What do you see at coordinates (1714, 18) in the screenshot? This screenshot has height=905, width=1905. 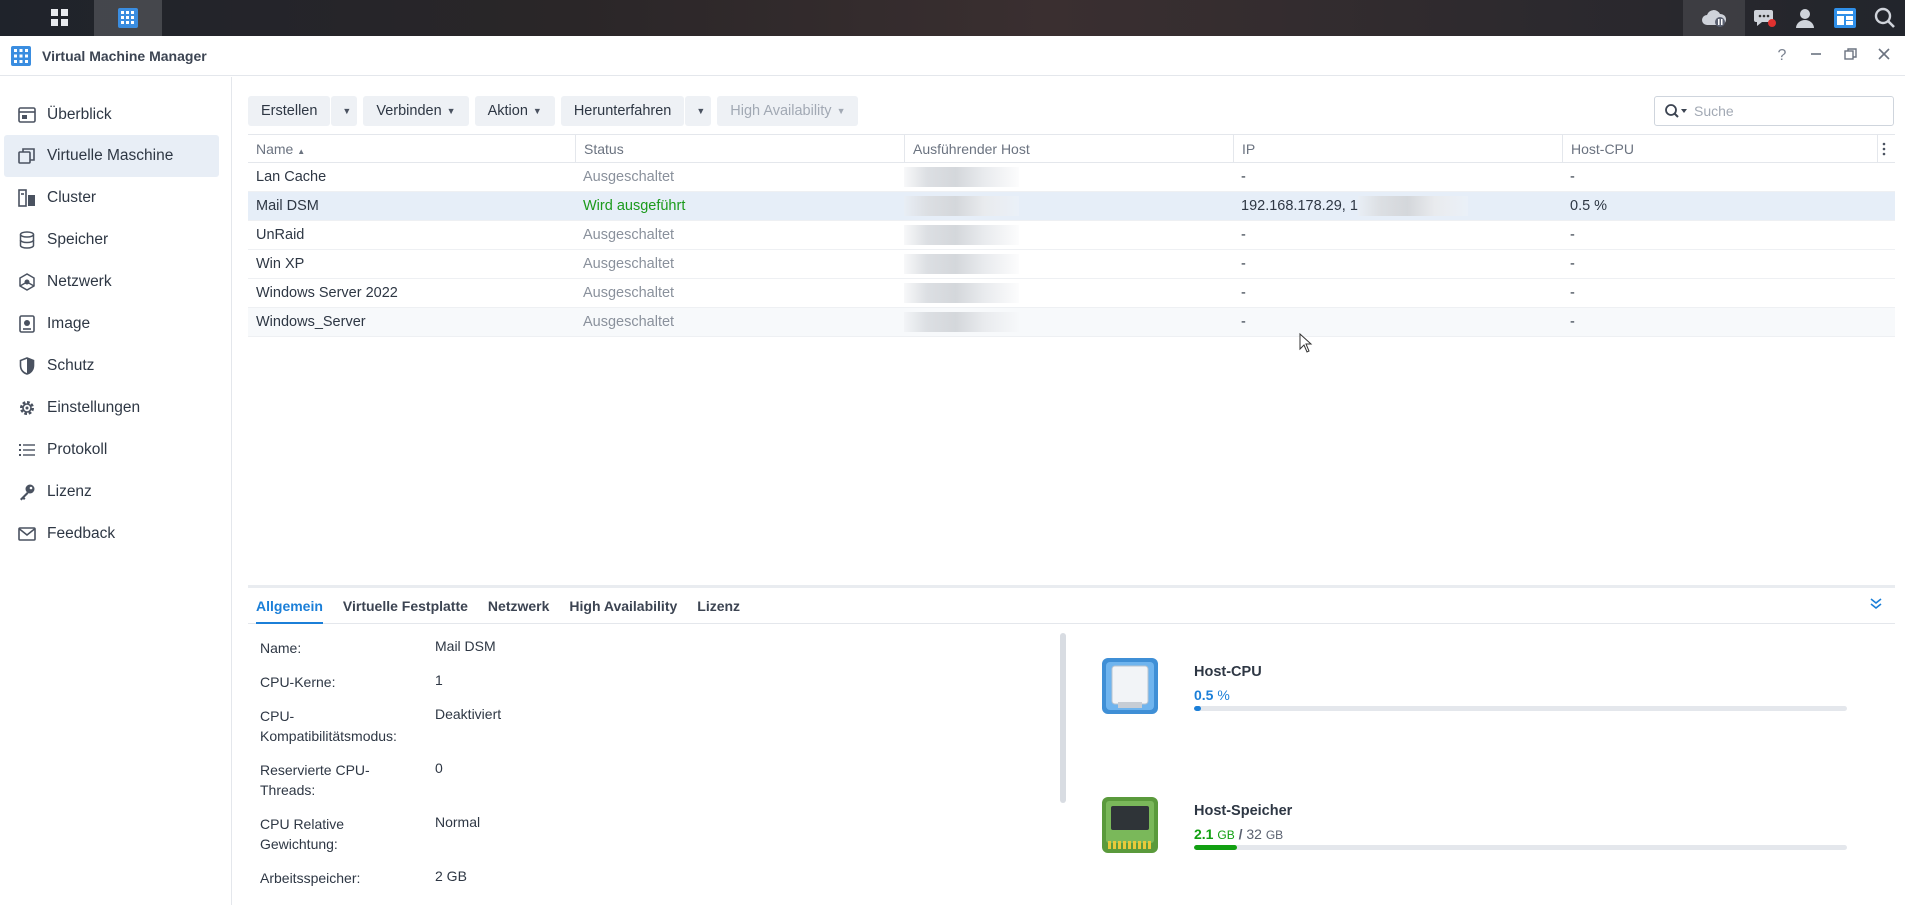 I see `cloud-sync-icon` at bounding box center [1714, 18].